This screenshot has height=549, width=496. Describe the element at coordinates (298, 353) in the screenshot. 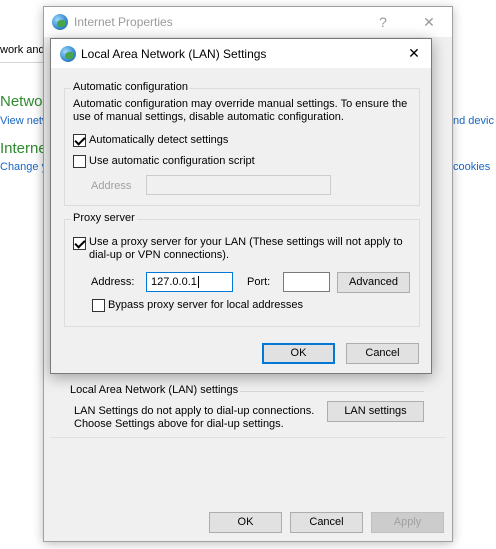

I see `lan-ok-button: OK` at that location.